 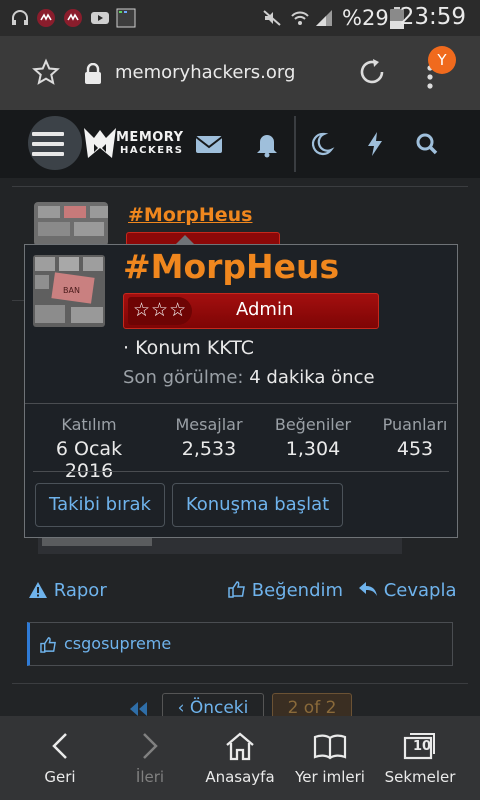 I want to click on previous-label: Önceki, so click(x=219, y=708).